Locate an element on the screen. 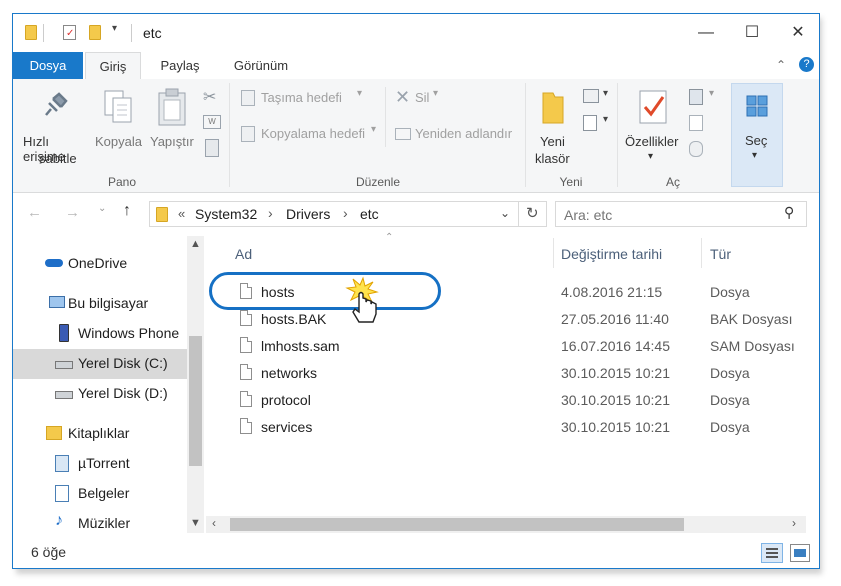 The height and width of the screenshot is (586, 841). pin-icon is located at coordinates (56, 104).